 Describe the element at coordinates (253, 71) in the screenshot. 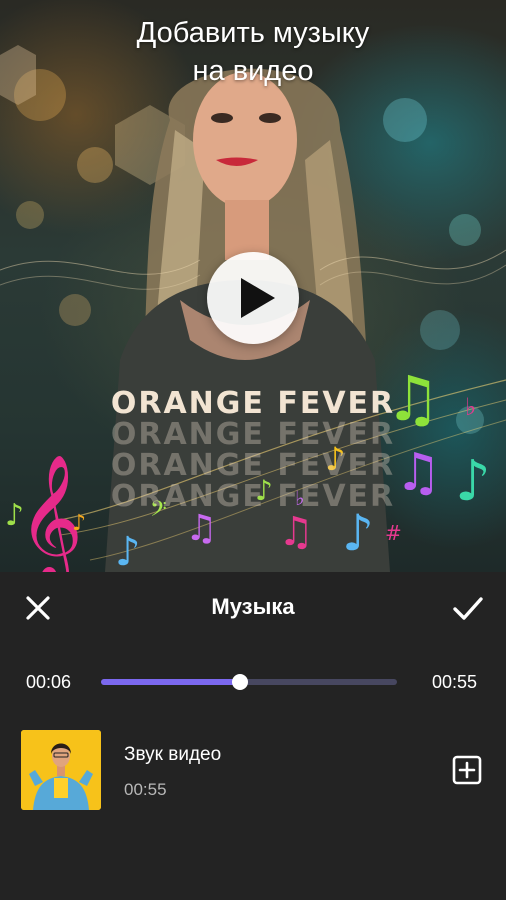

I see `headline-line-2: на видео` at that location.